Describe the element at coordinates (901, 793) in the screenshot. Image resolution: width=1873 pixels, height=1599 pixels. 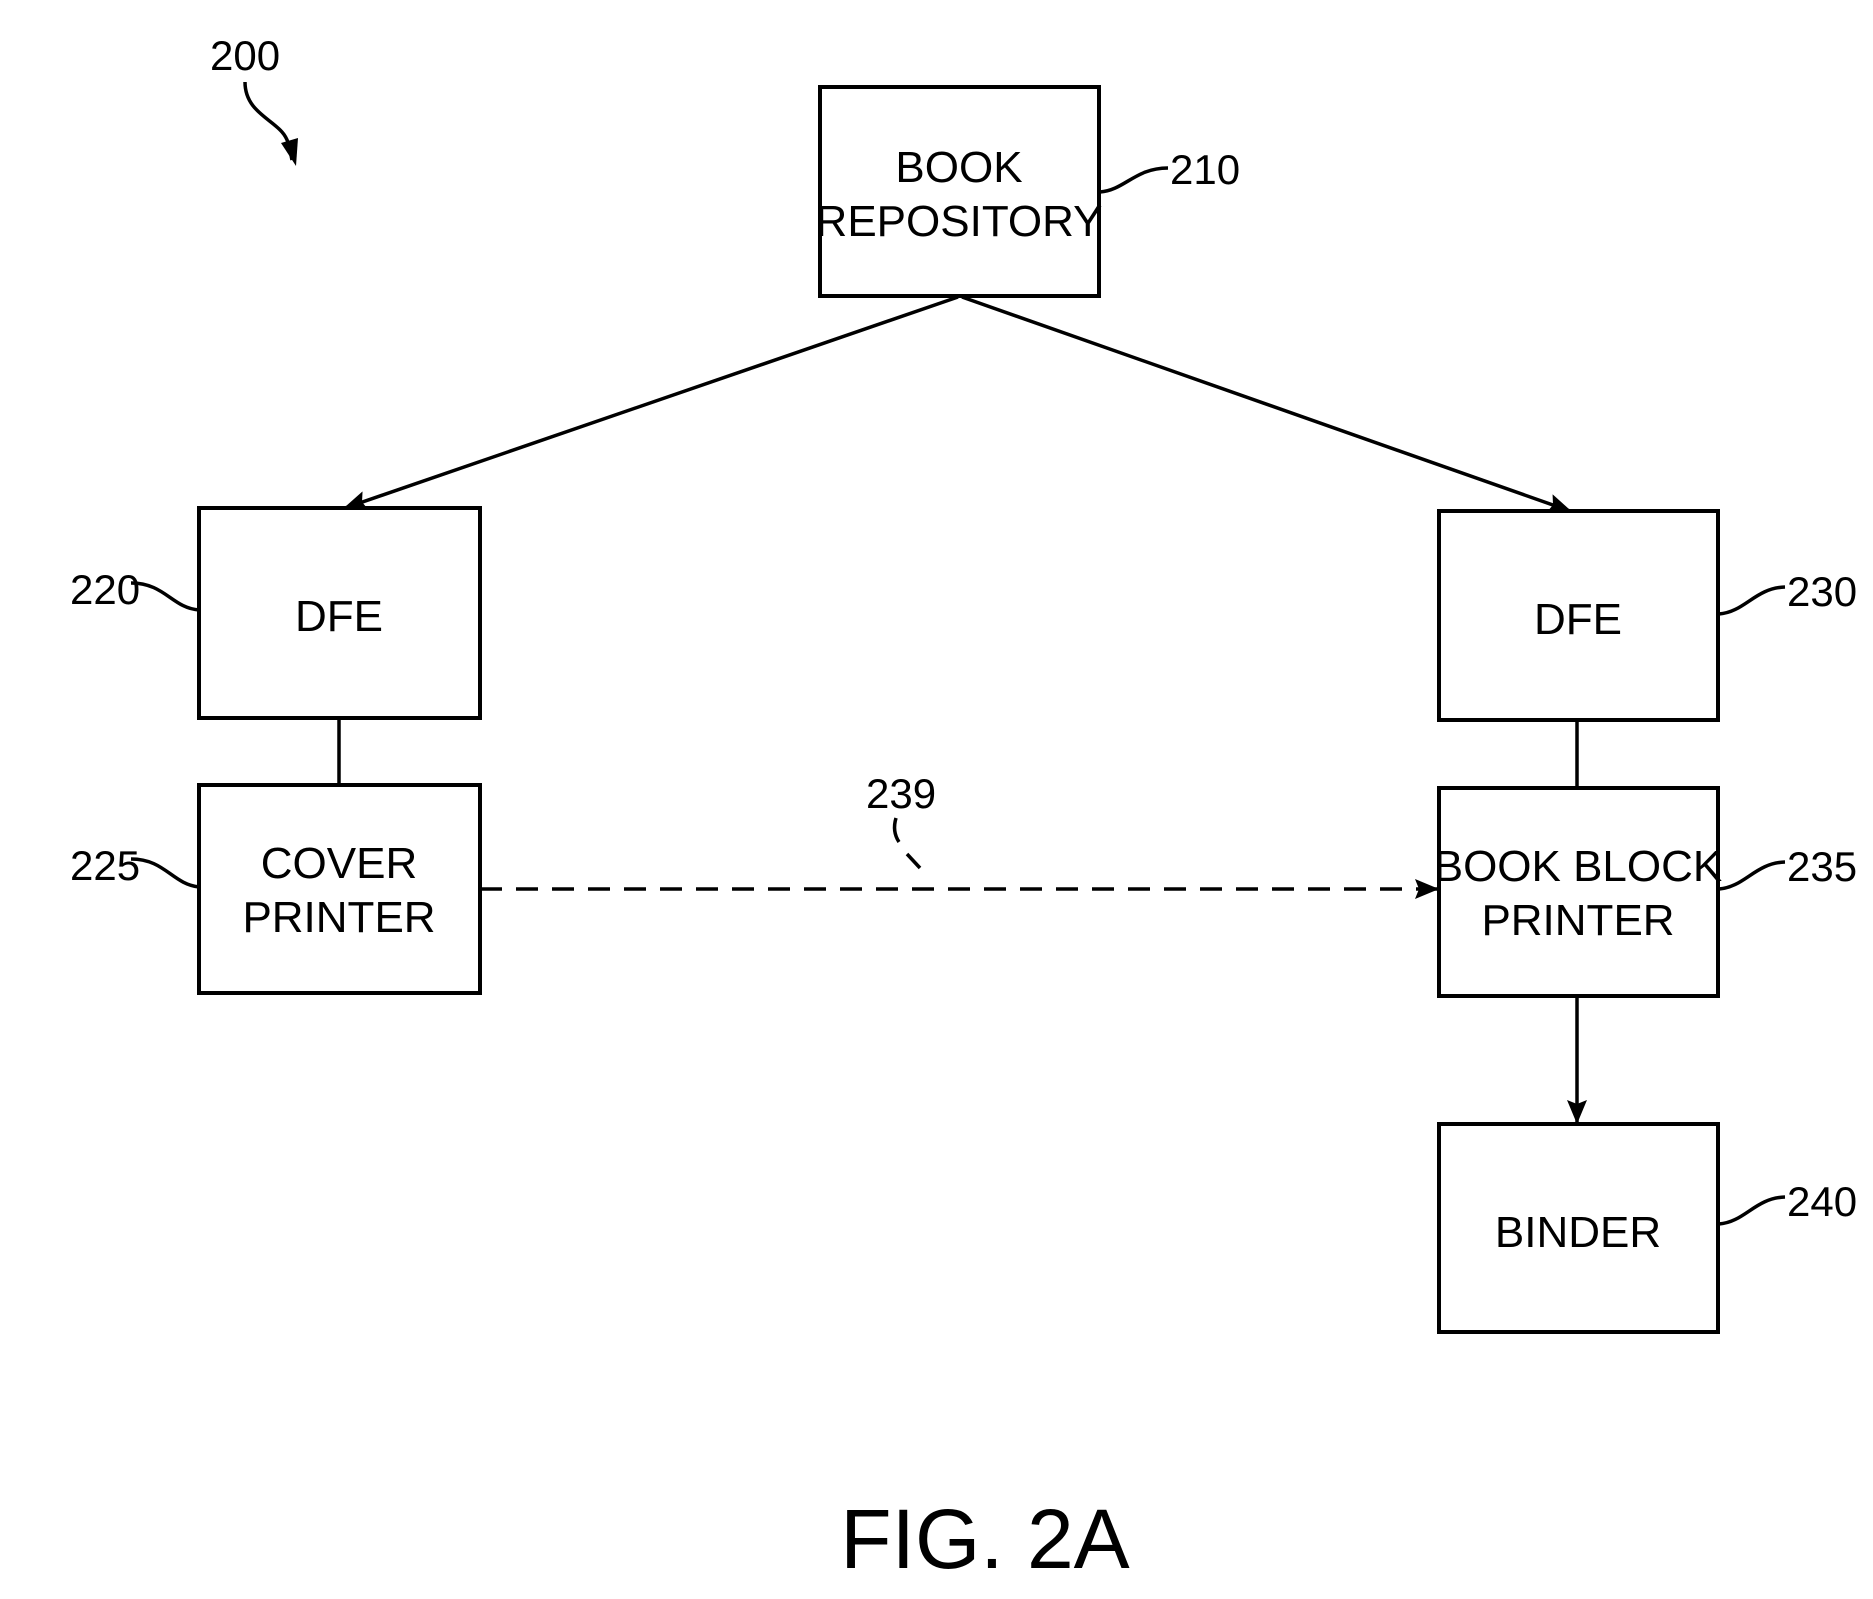
I see `edge-ref-label: 239` at that location.